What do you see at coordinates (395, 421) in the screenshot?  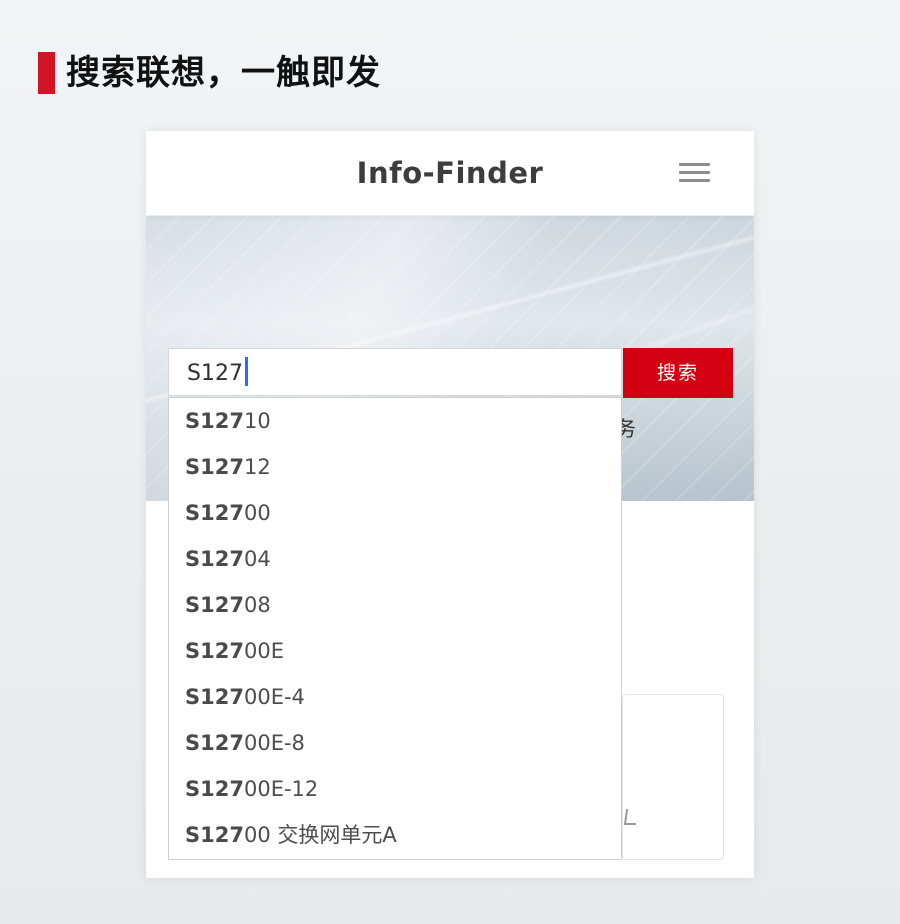 I see `suggestion-item: S12710` at bounding box center [395, 421].